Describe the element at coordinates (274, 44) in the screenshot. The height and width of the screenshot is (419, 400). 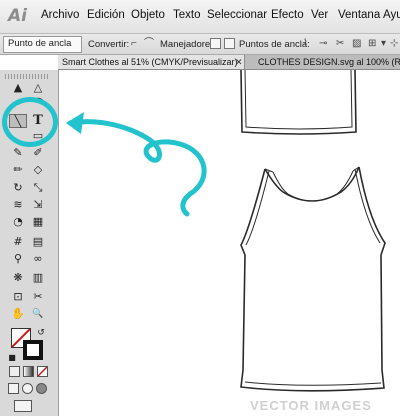
I see `anchor-points-label: Puntos de ancla:` at that location.